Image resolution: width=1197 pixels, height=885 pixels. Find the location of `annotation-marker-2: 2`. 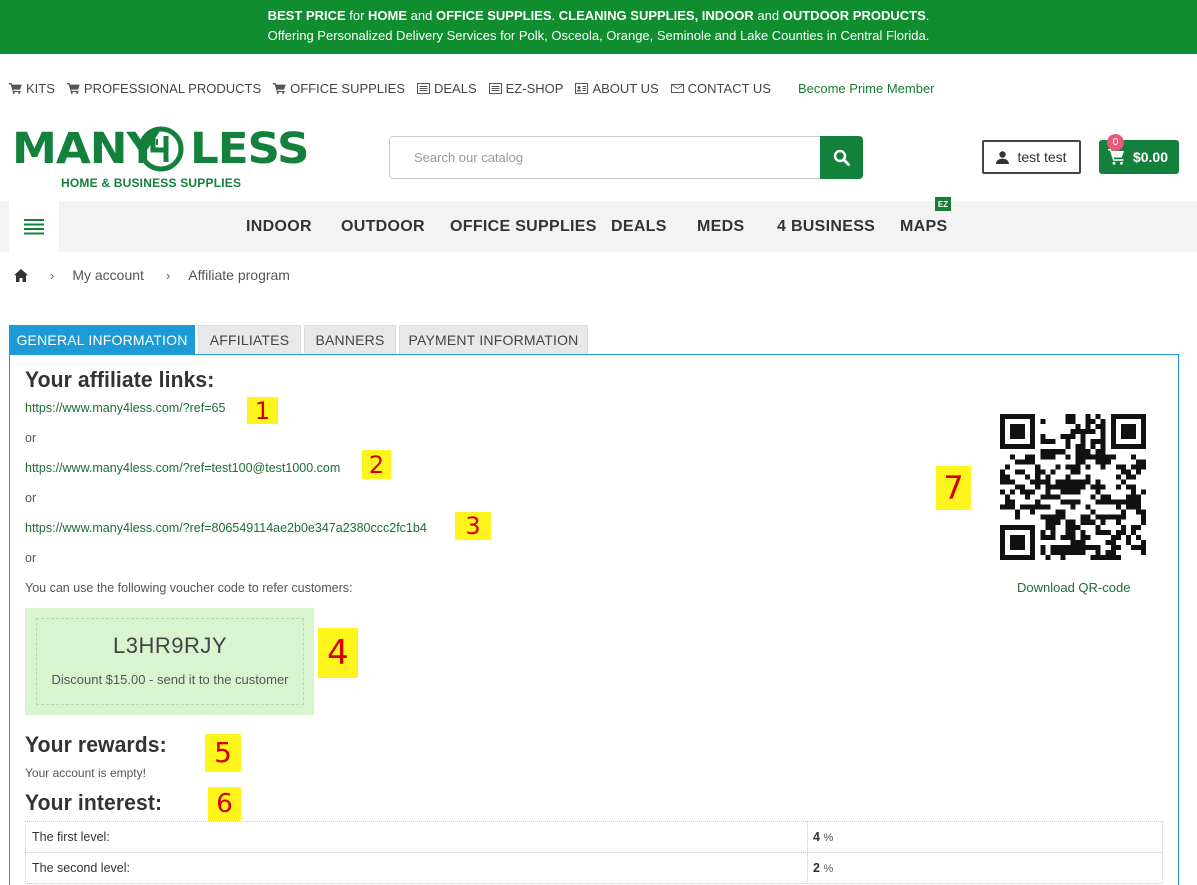

annotation-marker-2: 2 is located at coordinates (376, 464).